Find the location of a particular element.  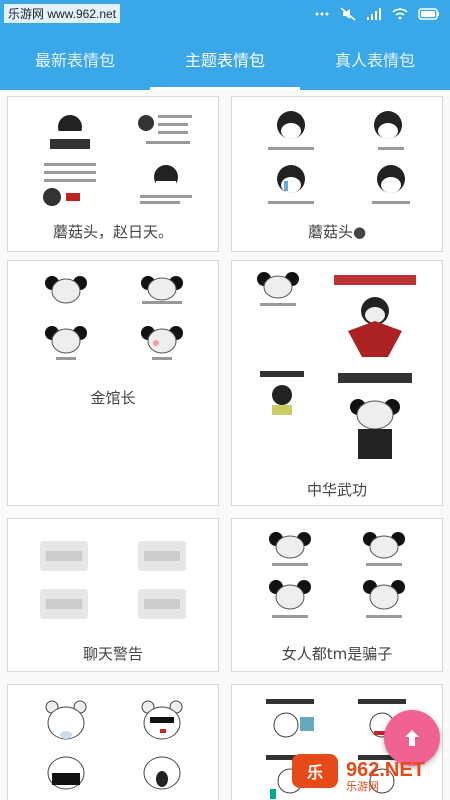

sticker-card is located at coordinates (113, 742).